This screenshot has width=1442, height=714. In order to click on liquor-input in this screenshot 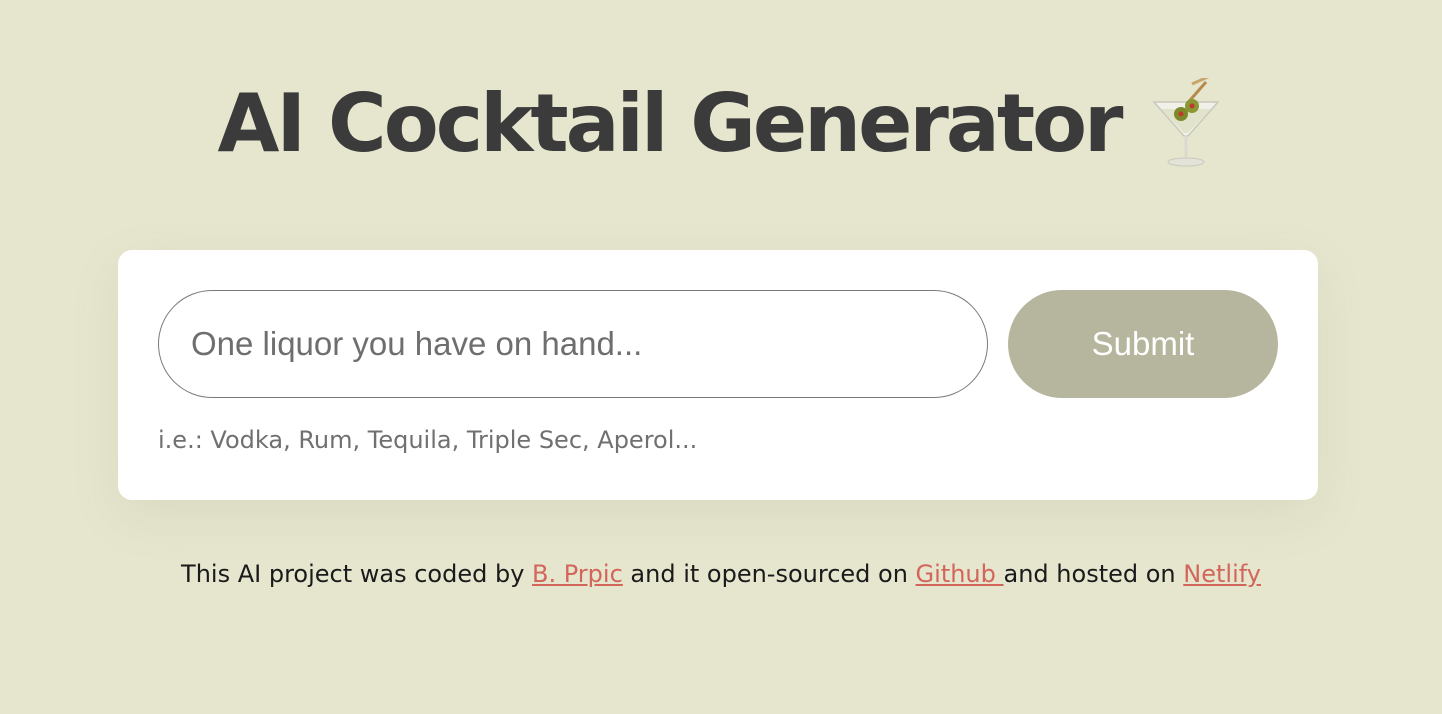, I will do `click(573, 344)`.